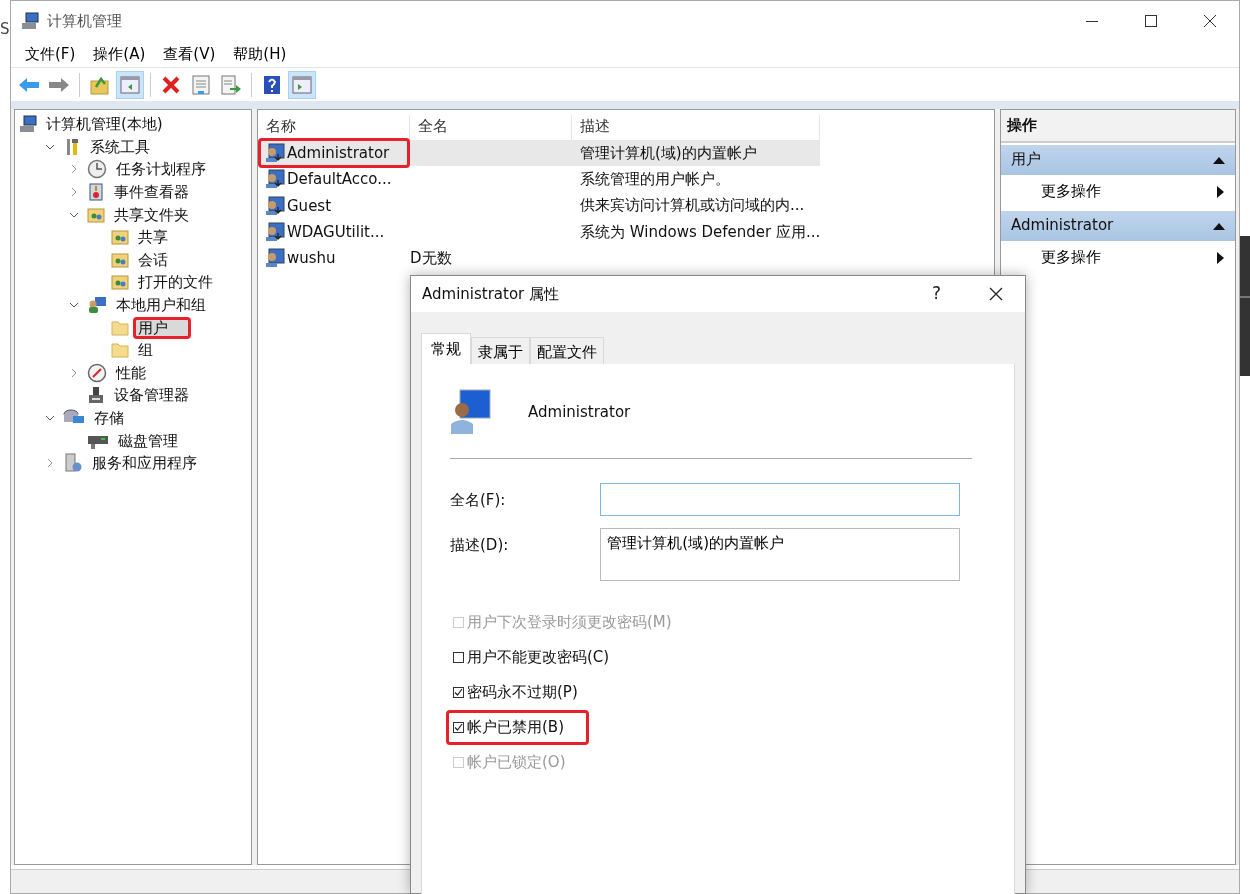 The image size is (1250, 894). Describe the element at coordinates (1150, 21) in the screenshot. I see `maximize-icon` at that location.